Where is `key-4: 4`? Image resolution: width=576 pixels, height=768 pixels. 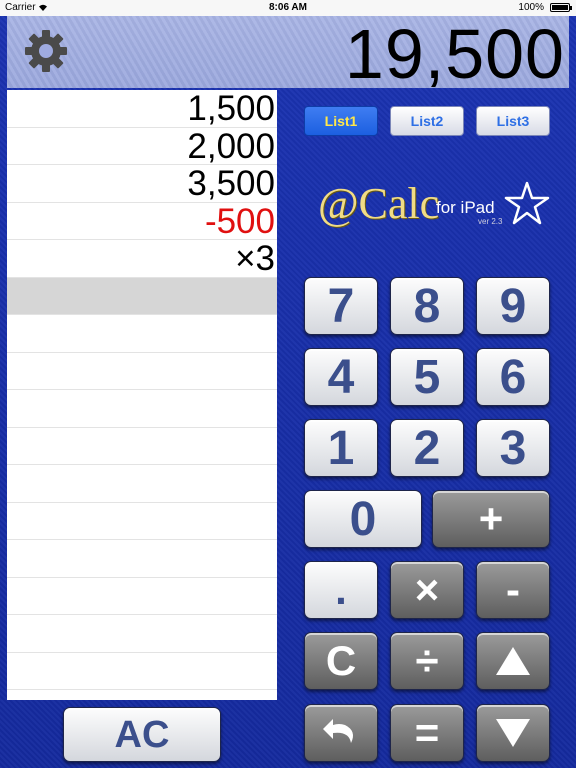
key-4: 4 is located at coordinates (341, 377).